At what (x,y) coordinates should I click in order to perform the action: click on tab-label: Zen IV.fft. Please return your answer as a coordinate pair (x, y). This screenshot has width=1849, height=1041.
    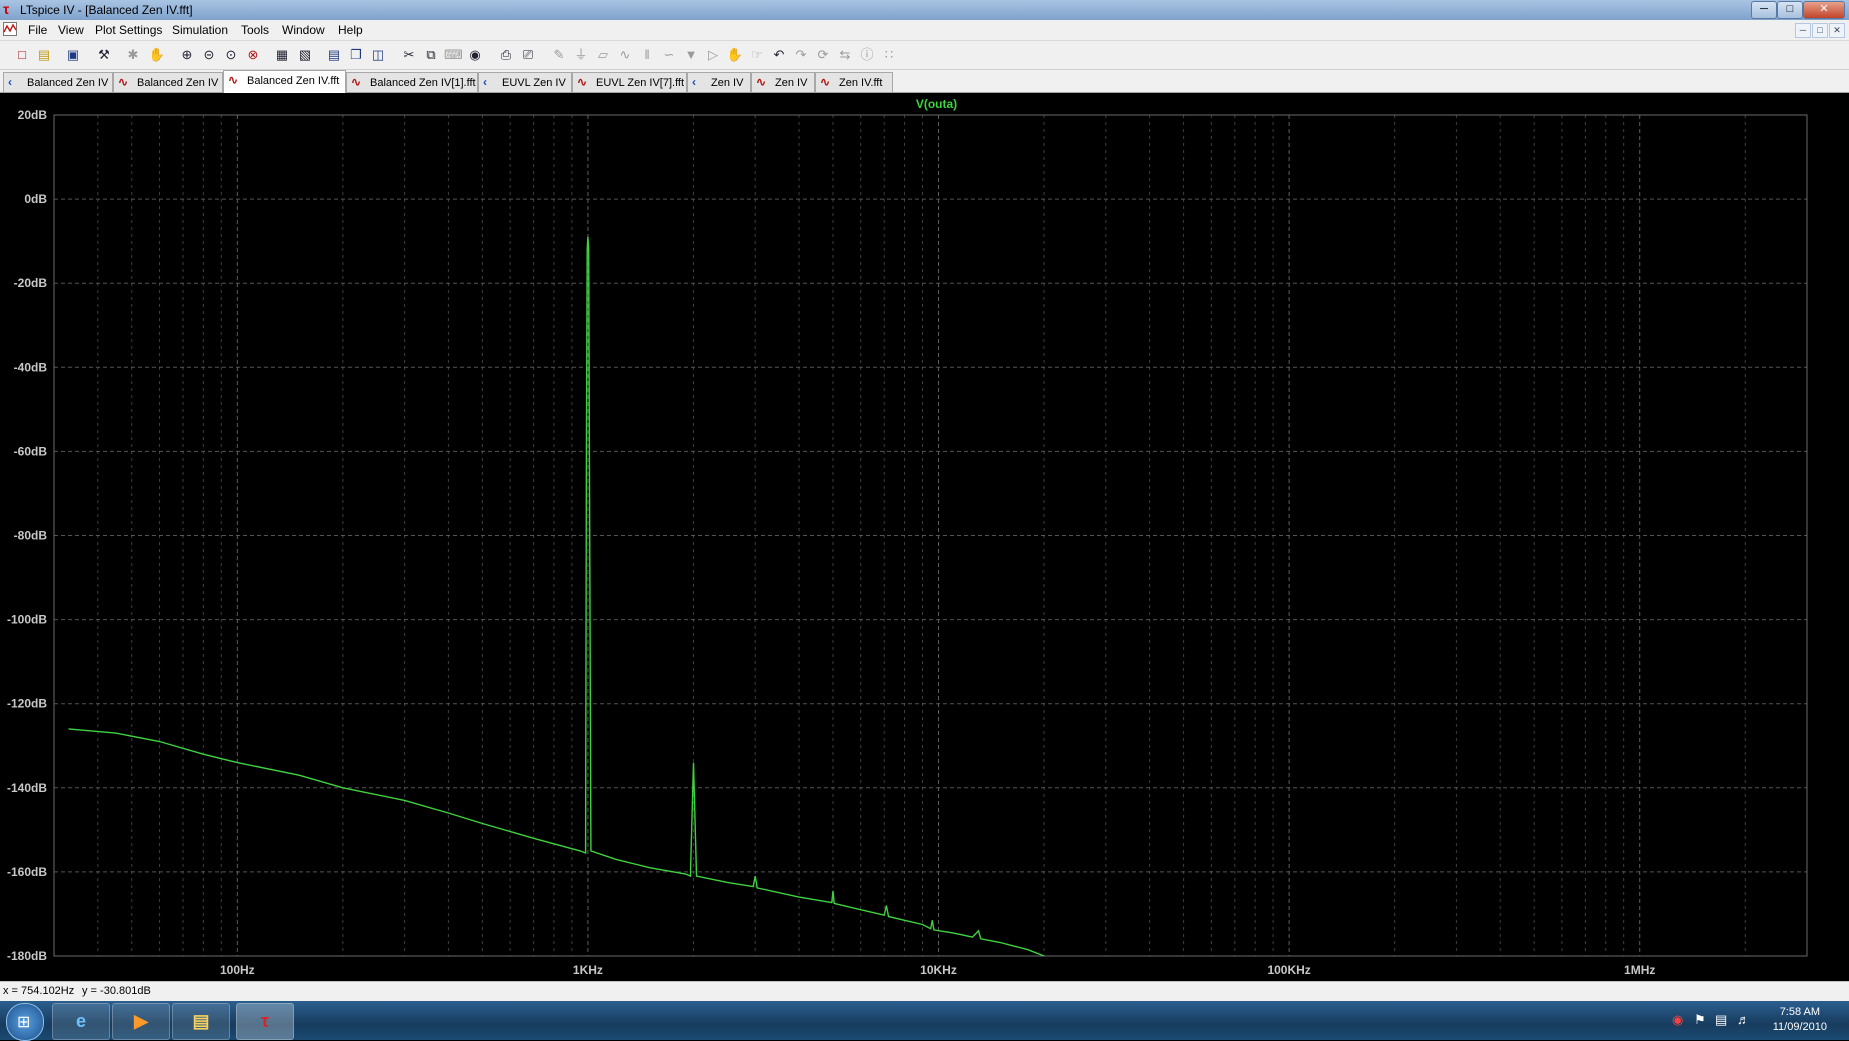
    Looking at the image, I should click on (861, 83).